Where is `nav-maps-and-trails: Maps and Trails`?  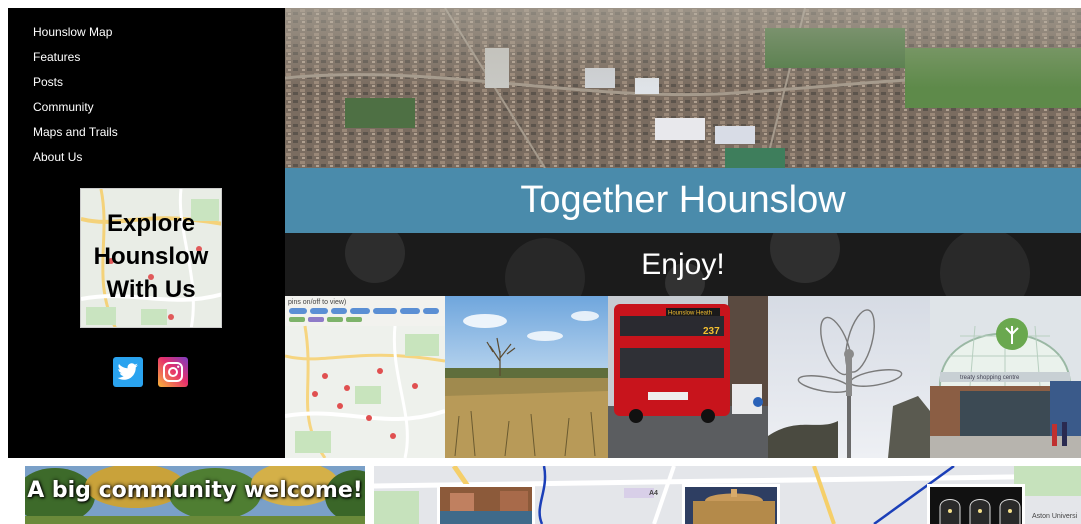
nav-maps-and-trails: Maps and Trails is located at coordinates (75, 137).